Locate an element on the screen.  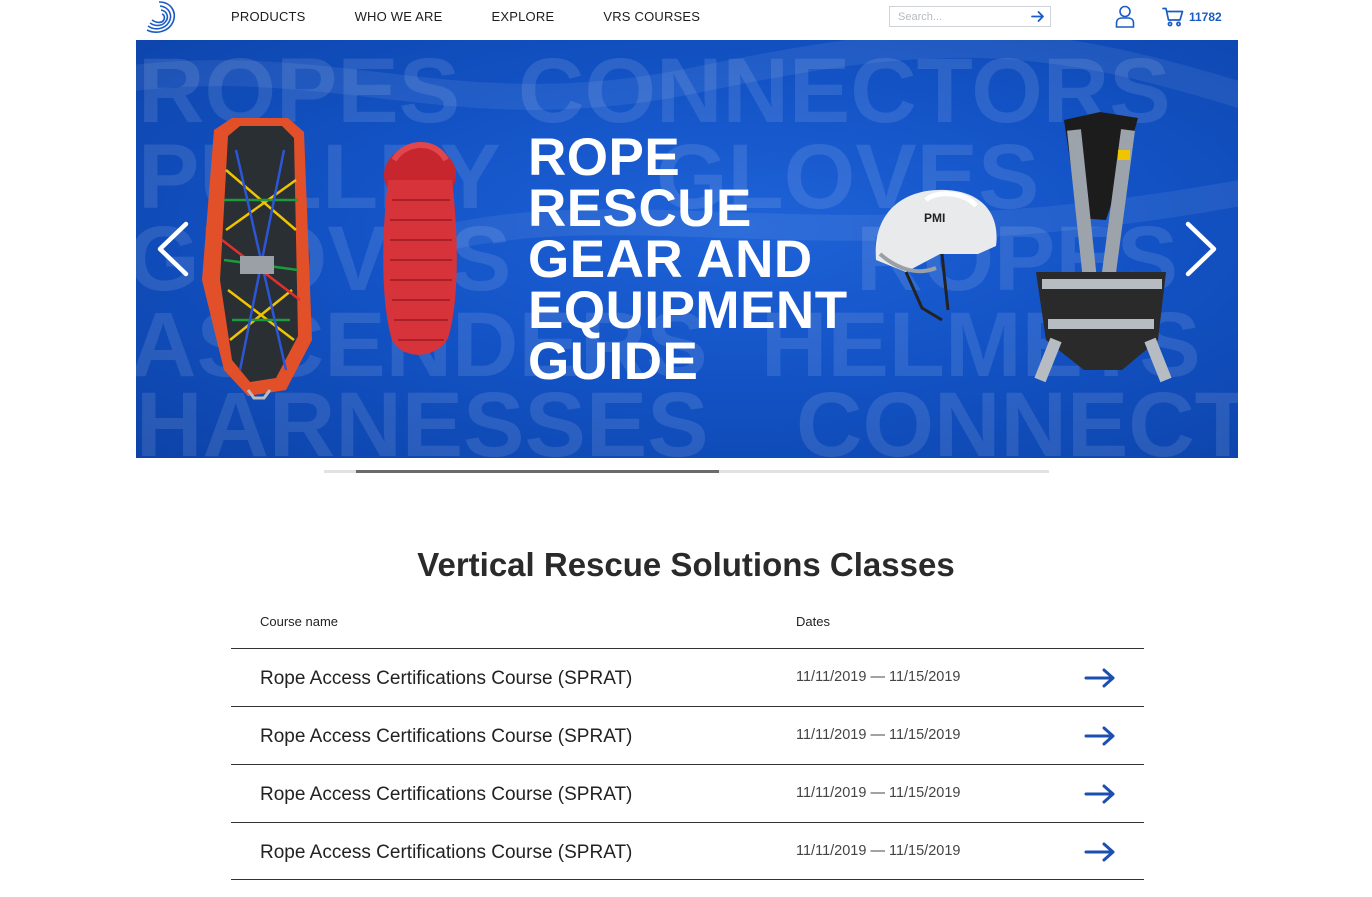
column-header-dates: Dates is located at coordinates (813, 621).